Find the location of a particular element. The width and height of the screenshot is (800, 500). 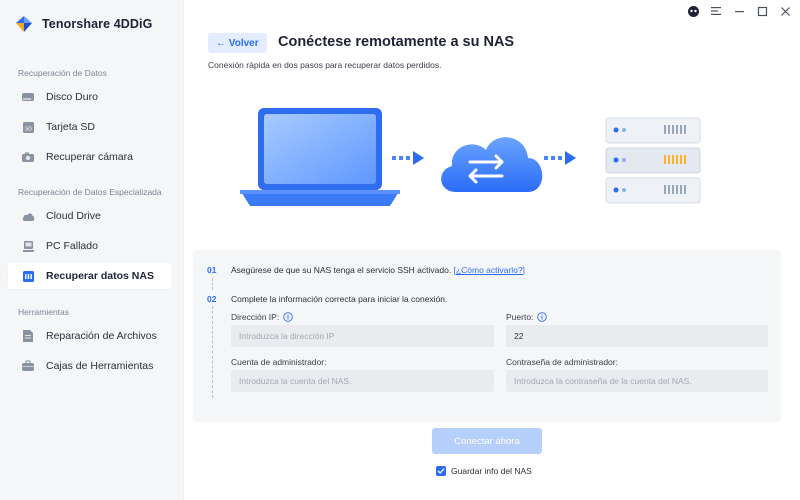

sidebar-item-label: Recuperar cámara is located at coordinates (89, 157).